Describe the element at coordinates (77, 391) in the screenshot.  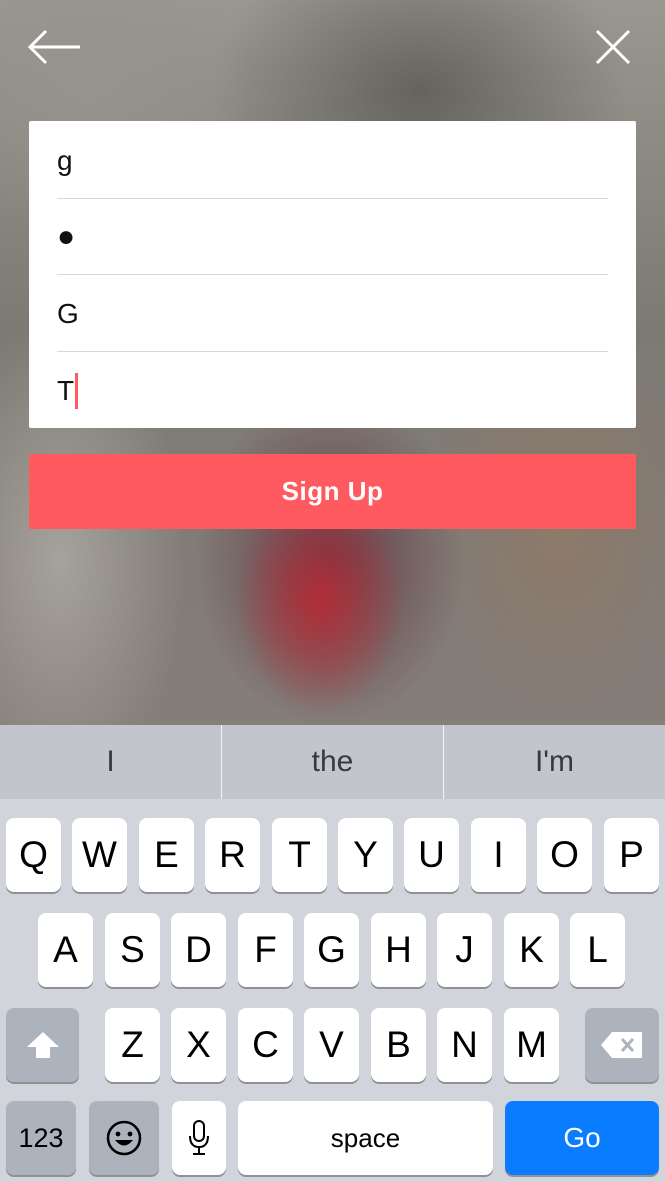
I see `text-caret` at that location.